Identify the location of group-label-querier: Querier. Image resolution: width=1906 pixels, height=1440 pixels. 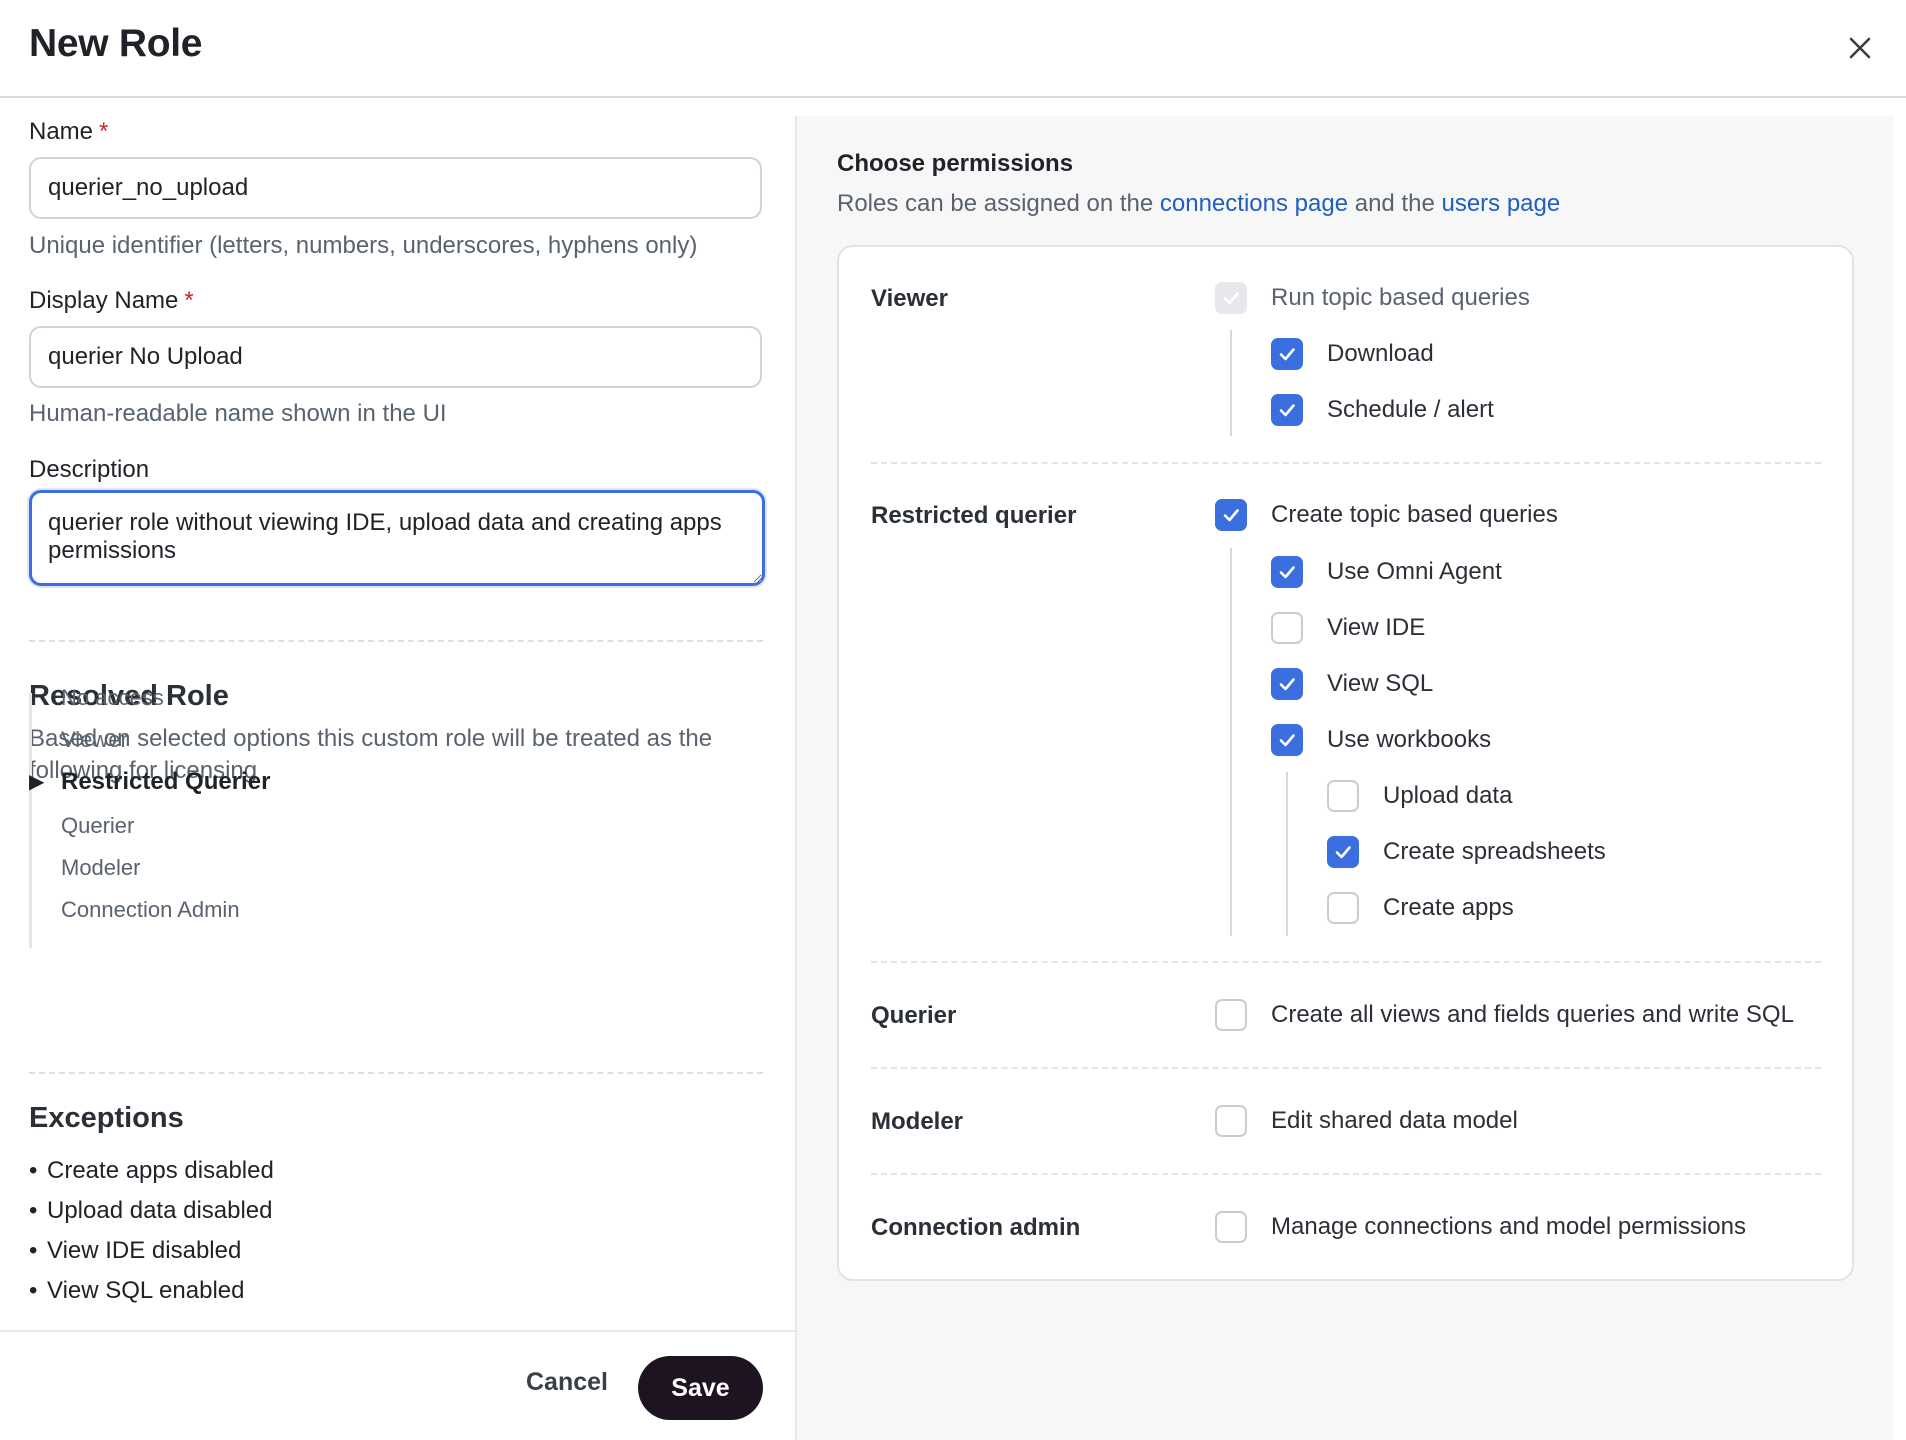
(914, 1015).